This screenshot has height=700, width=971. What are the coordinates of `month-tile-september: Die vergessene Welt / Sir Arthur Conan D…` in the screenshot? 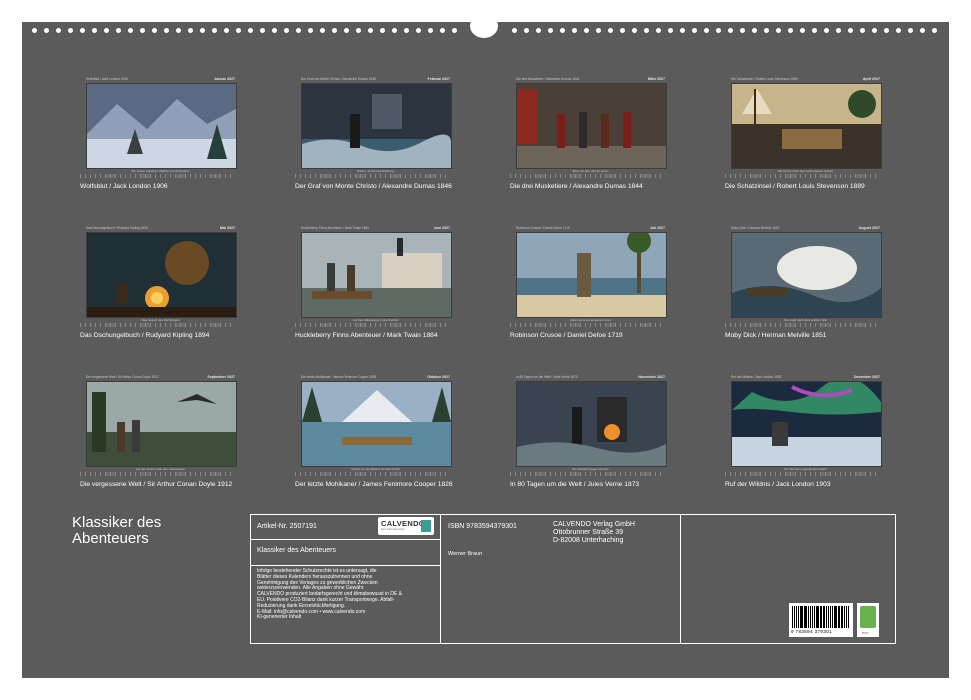 It's located at (158, 435).